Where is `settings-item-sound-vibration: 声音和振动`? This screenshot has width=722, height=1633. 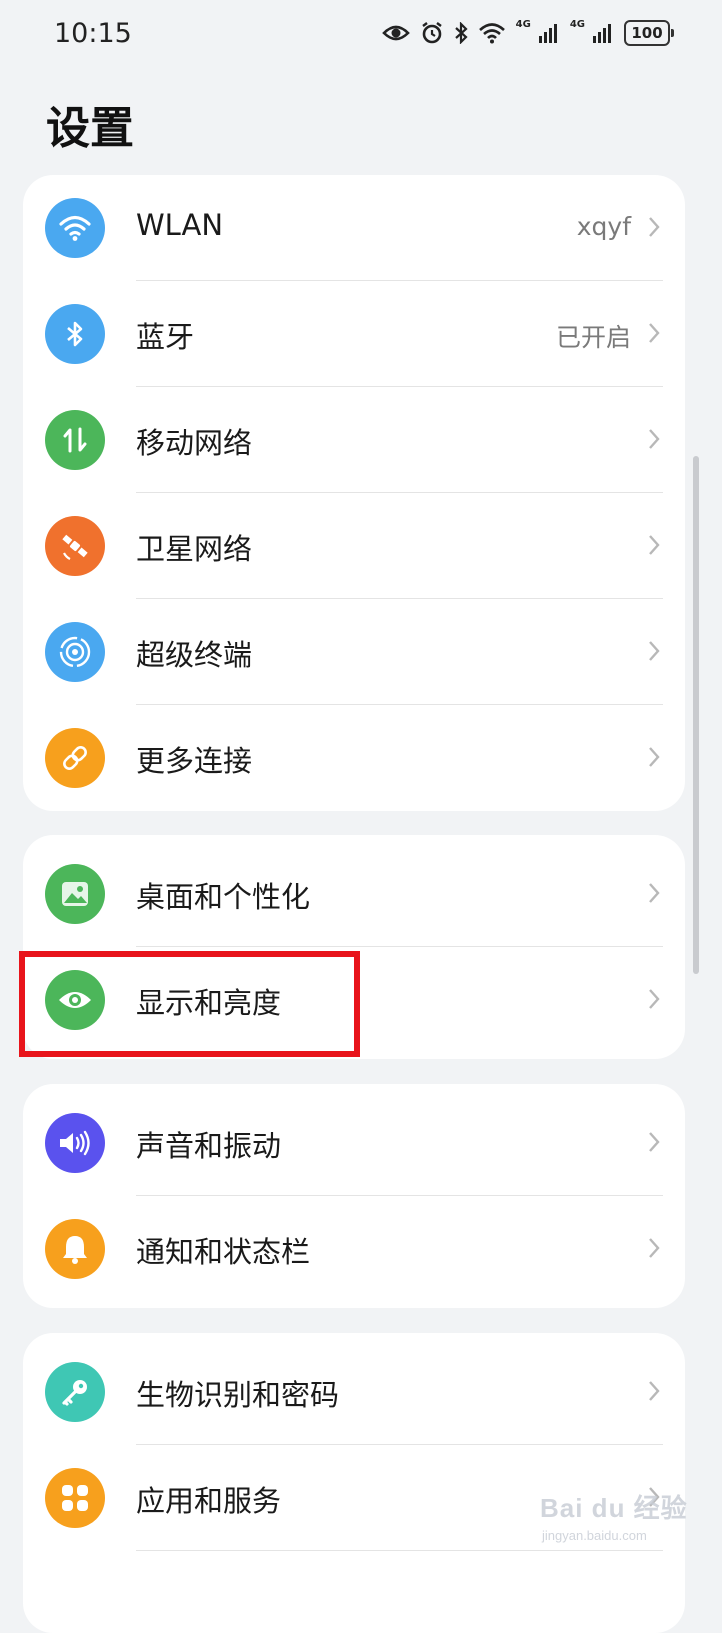
settings-item-sound-vibration: 声音和振动 is located at coordinates (354, 1143).